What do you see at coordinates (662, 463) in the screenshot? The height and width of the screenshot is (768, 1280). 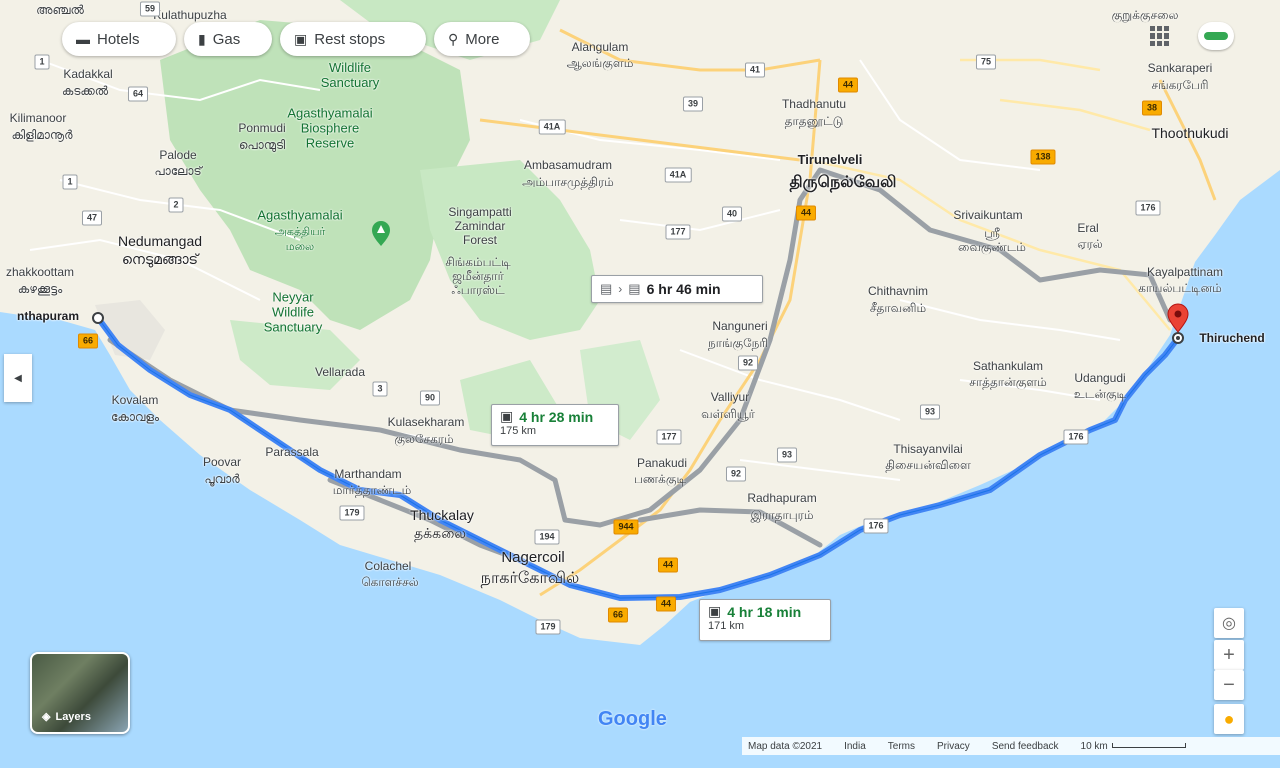 I see `place-label: Panakudi` at bounding box center [662, 463].